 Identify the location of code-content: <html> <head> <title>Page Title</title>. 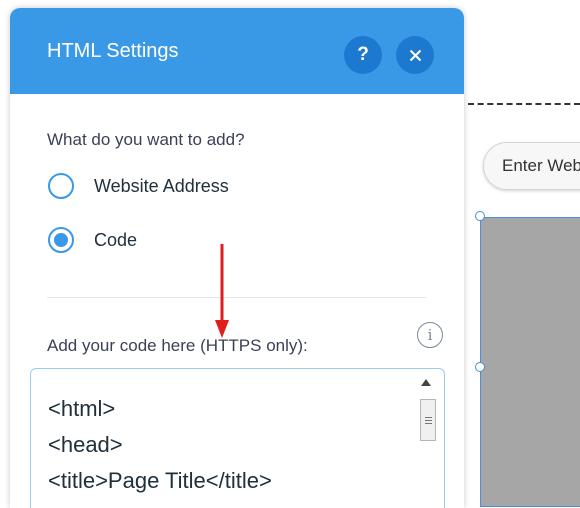
(160, 444).